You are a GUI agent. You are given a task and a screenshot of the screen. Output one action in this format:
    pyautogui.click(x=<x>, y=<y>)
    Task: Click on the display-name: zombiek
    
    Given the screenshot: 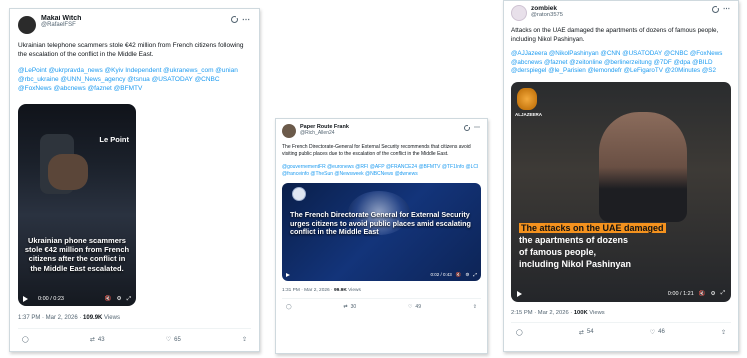 What is the action you would take?
    pyautogui.click(x=621, y=8)
    